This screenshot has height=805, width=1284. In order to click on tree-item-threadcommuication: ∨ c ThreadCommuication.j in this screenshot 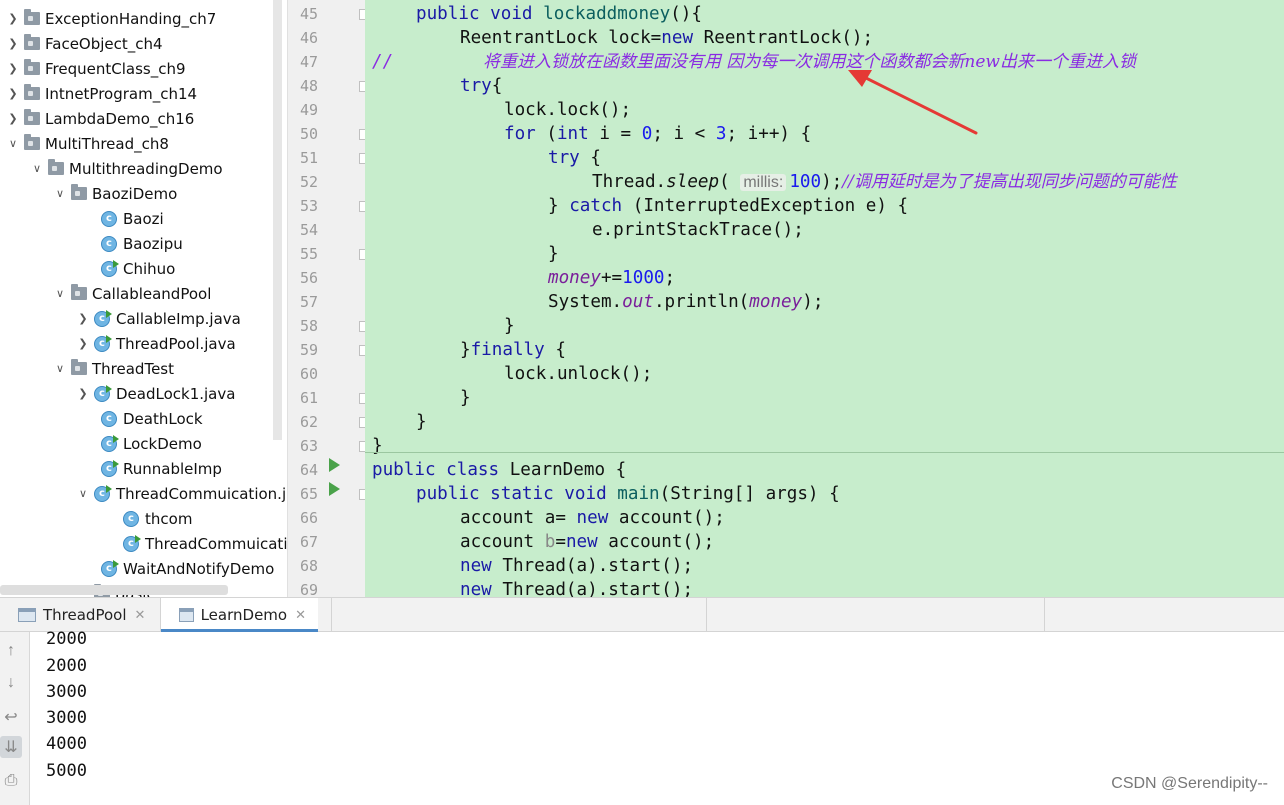, I will do `click(181, 493)`.